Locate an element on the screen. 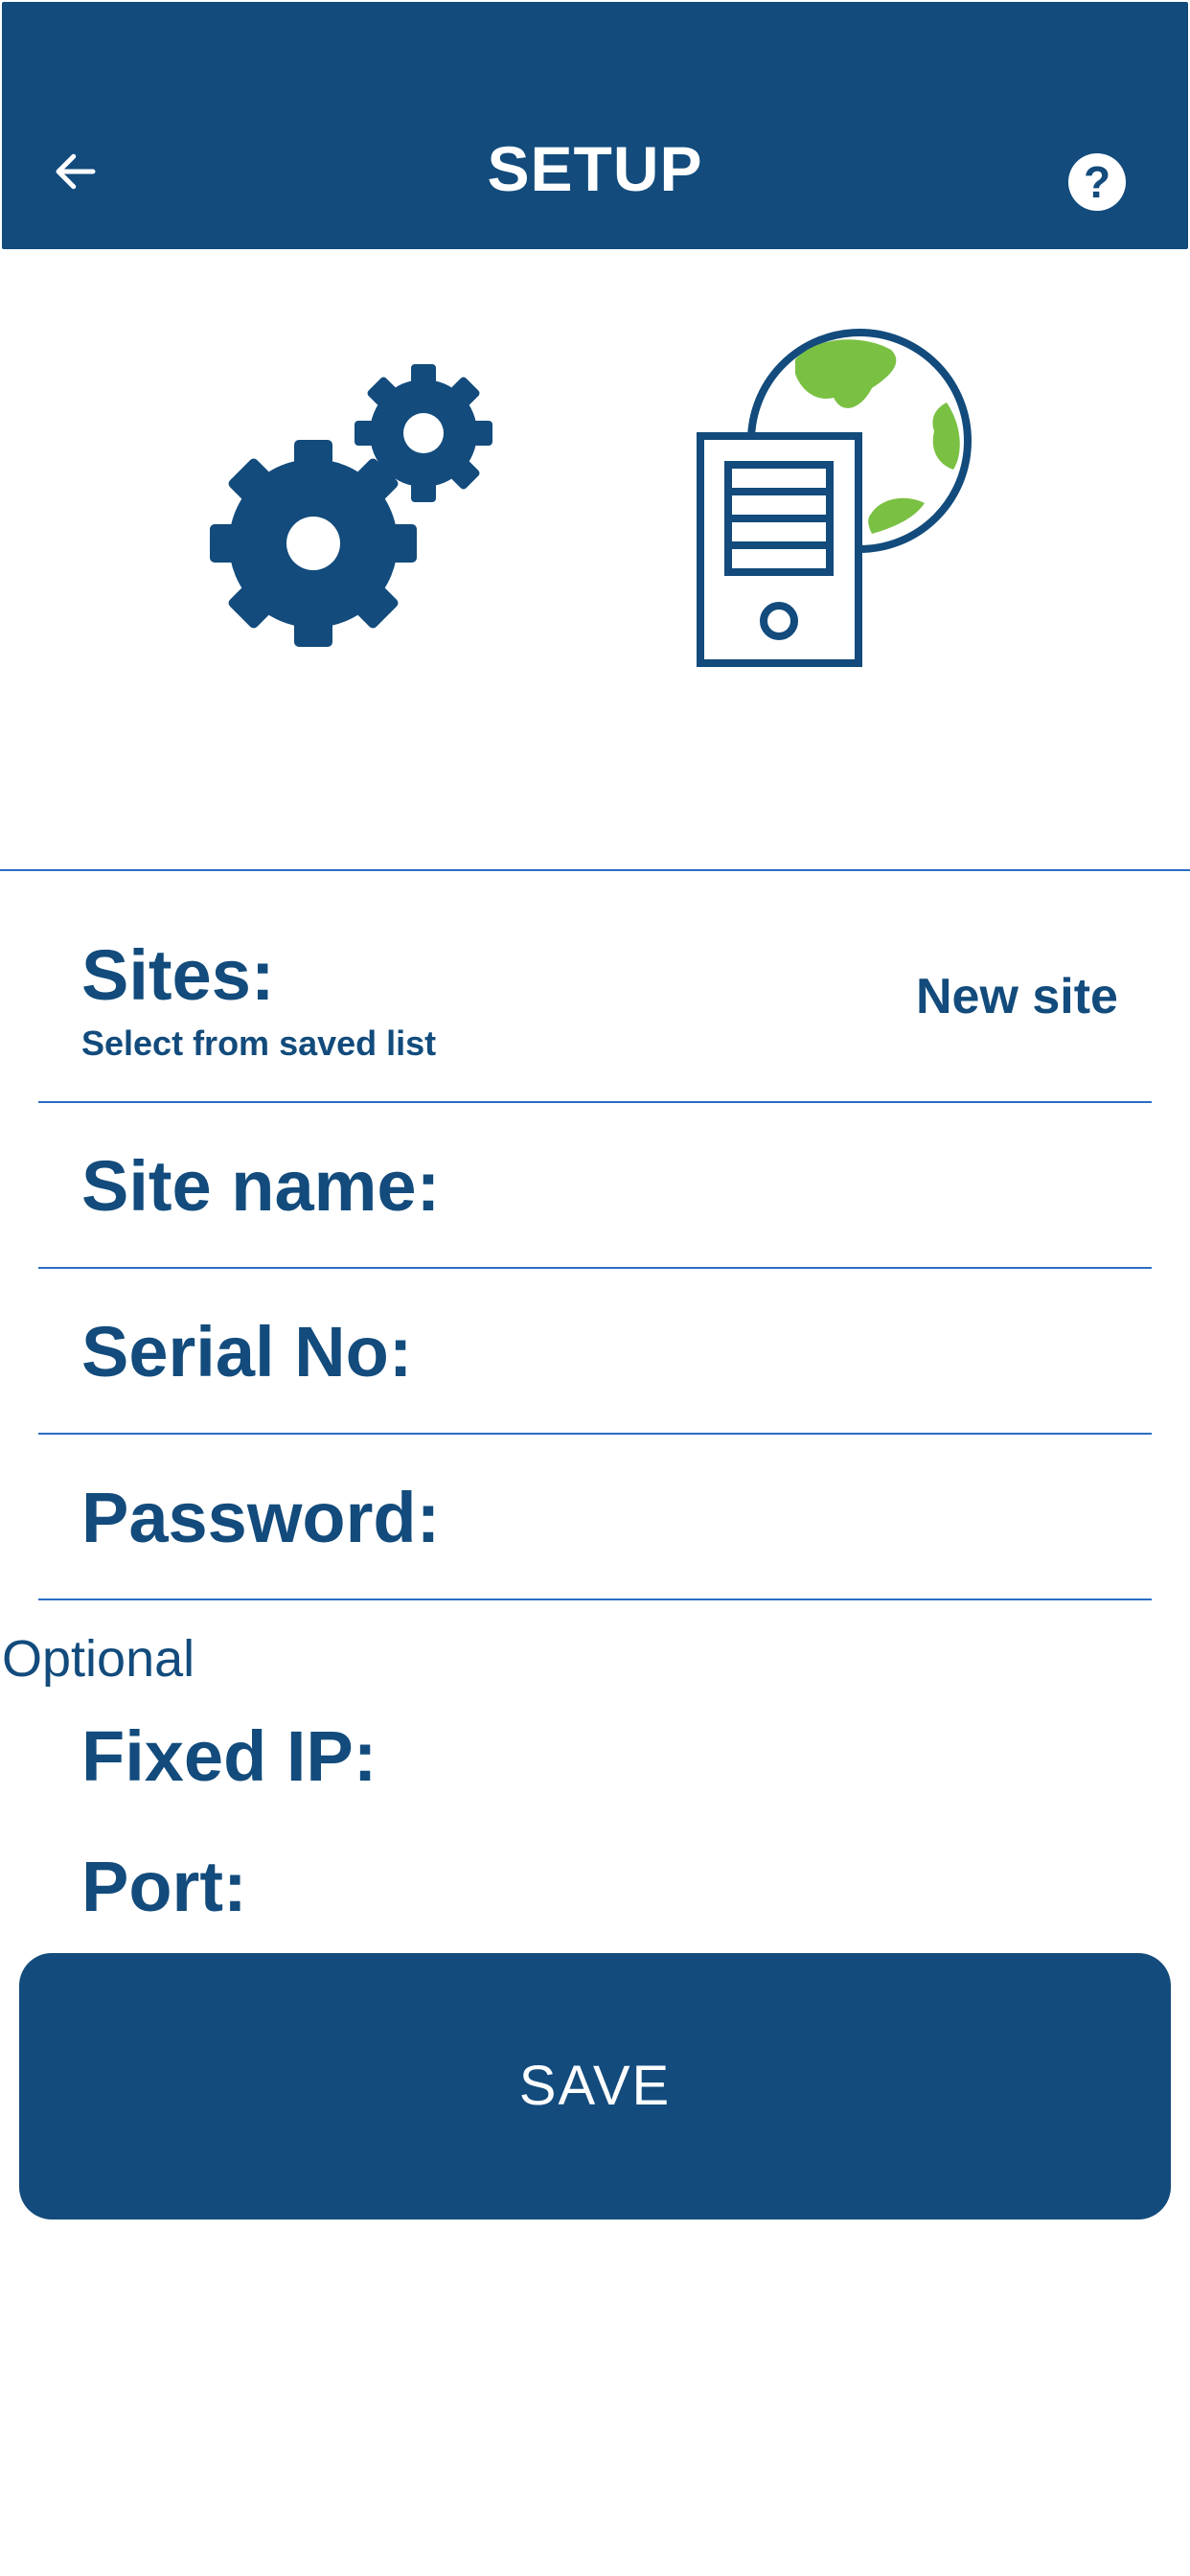  page-title: SETUP is located at coordinates (595, 168).